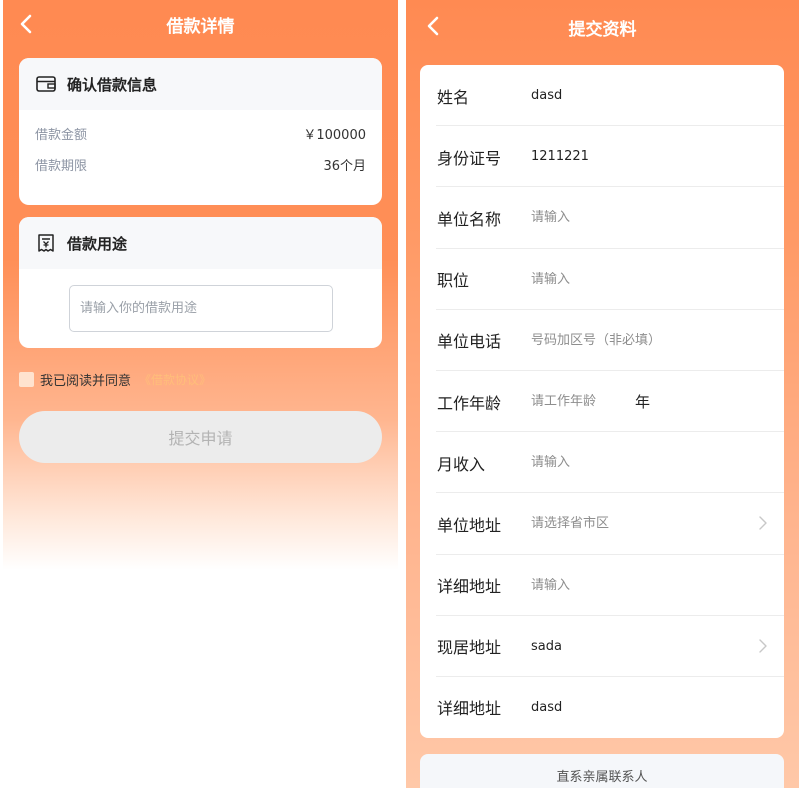 Image resolution: width=799 pixels, height=788 pixels. Describe the element at coordinates (643, 402) in the screenshot. I see `years-unit: 年` at that location.